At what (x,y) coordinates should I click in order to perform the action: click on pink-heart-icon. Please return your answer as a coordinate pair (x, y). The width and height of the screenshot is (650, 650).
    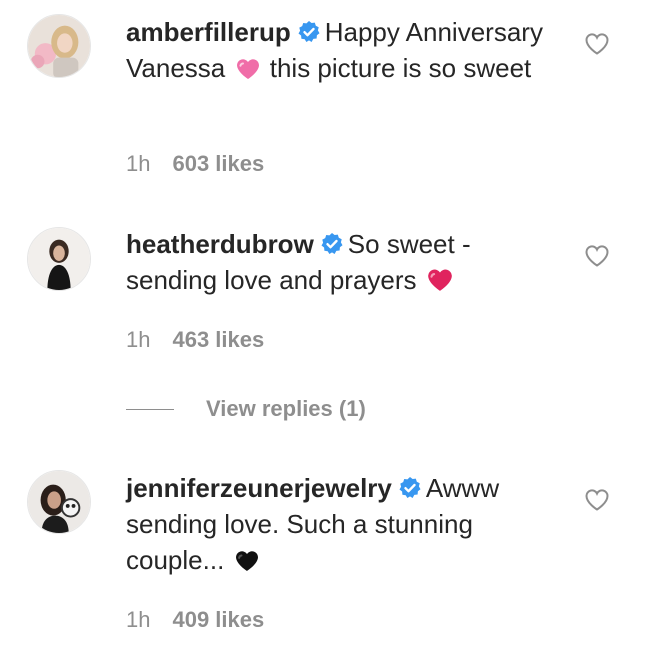
    Looking at the image, I should click on (248, 72).